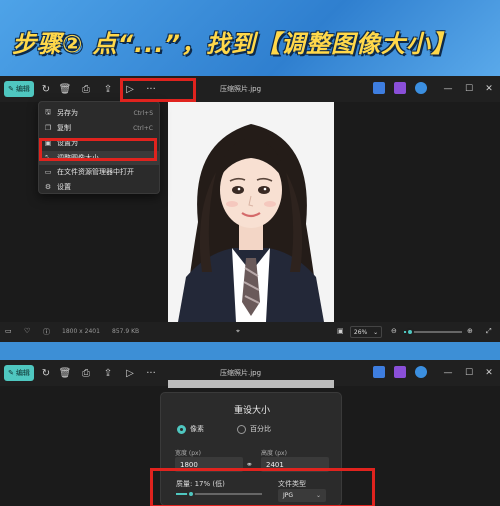 The width and height of the screenshot is (500, 506). I want to click on copy-icon: ❐, so click(48, 128).